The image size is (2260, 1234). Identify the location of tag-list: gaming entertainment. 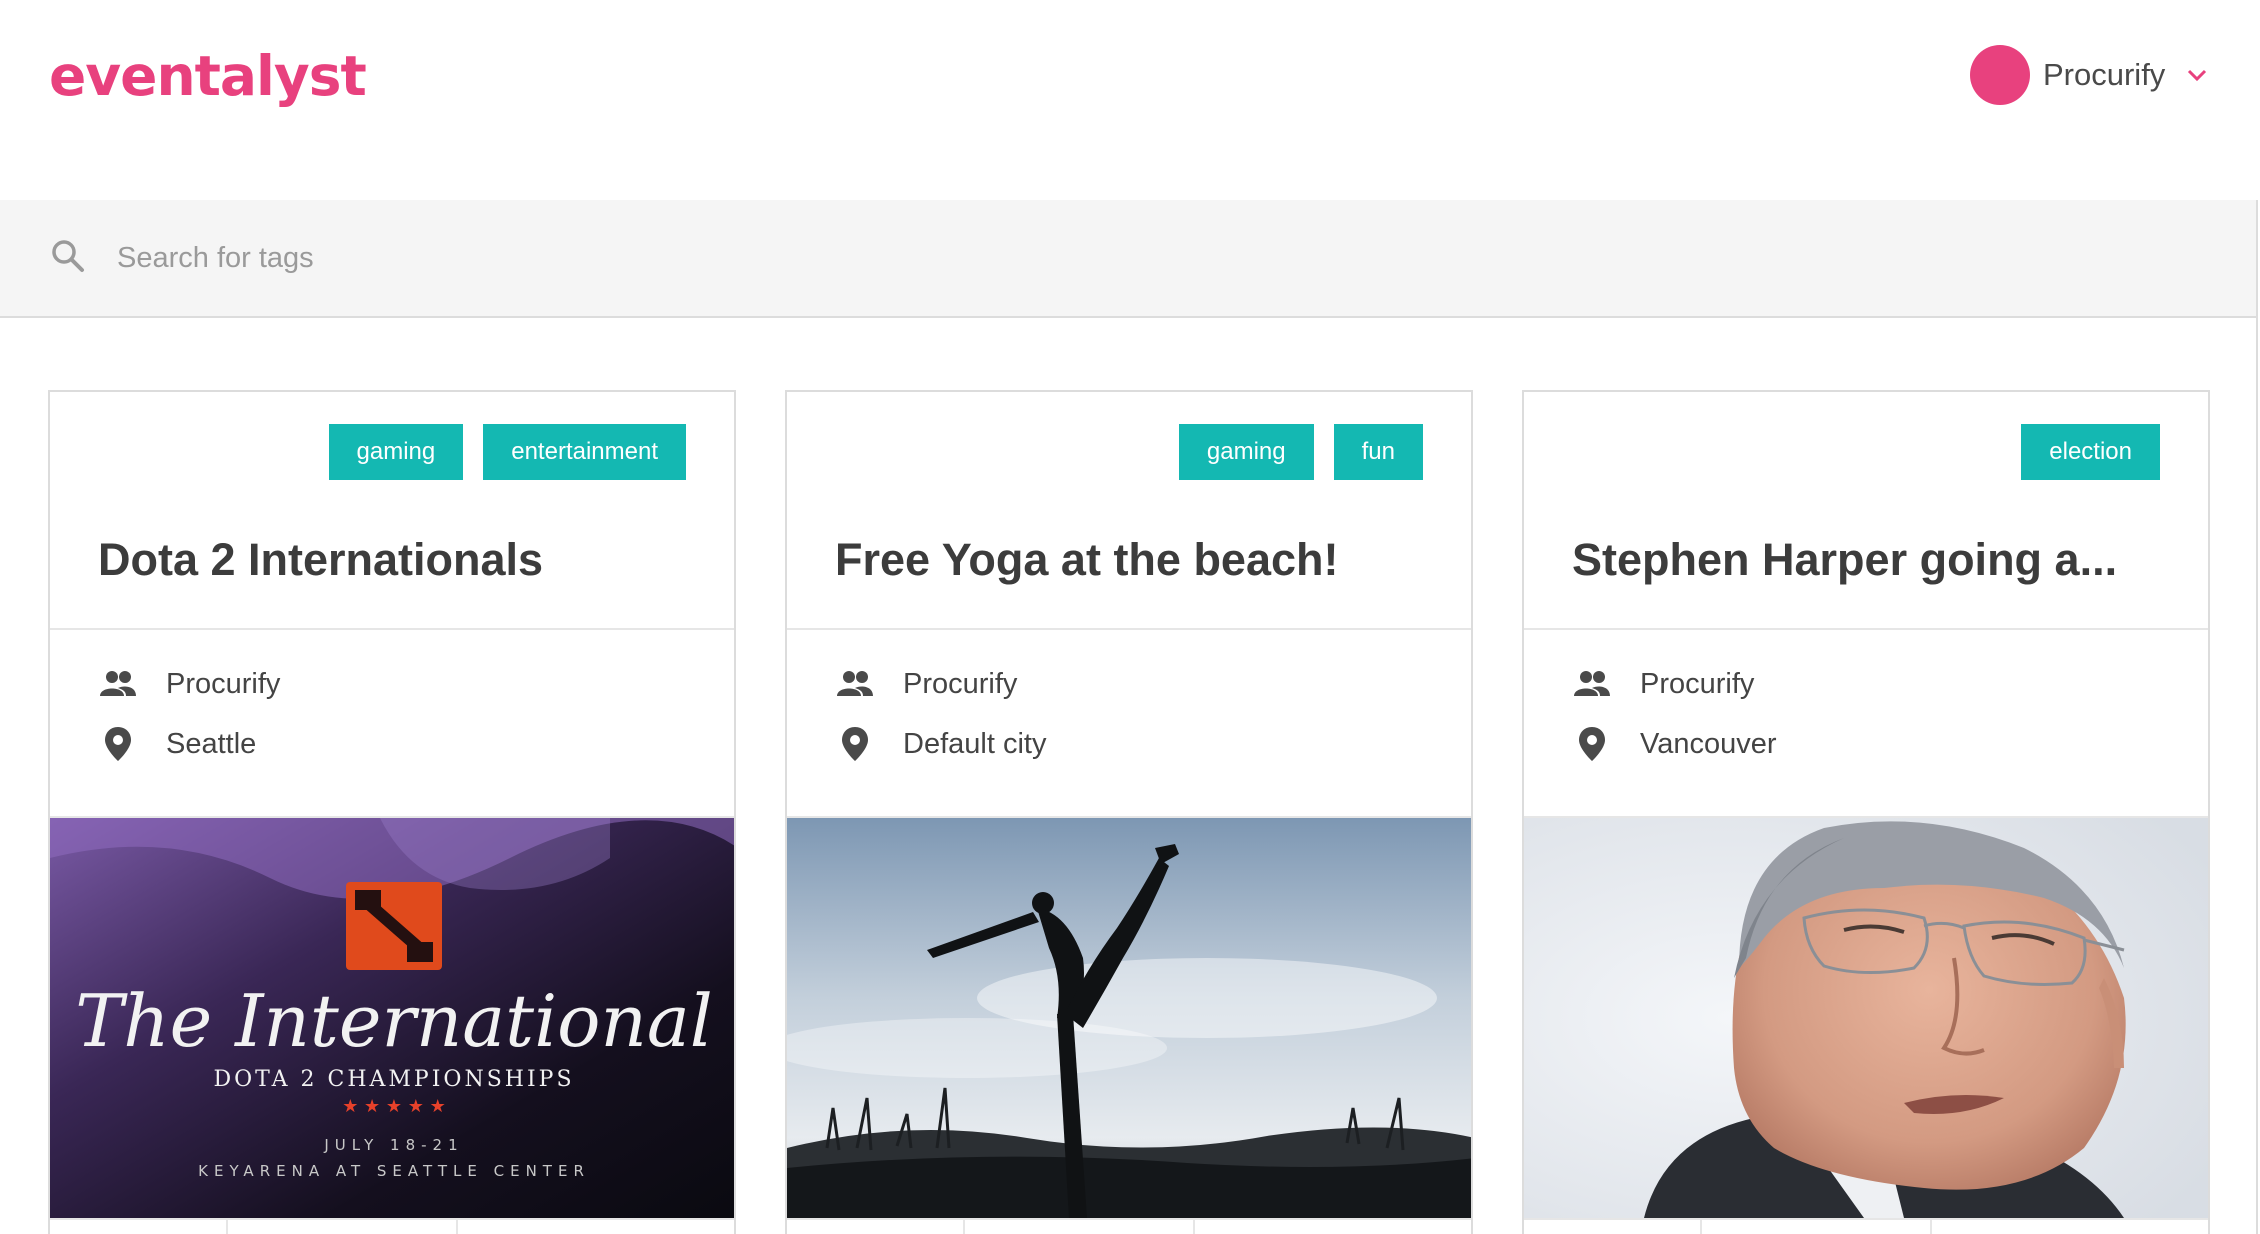
(507, 452).